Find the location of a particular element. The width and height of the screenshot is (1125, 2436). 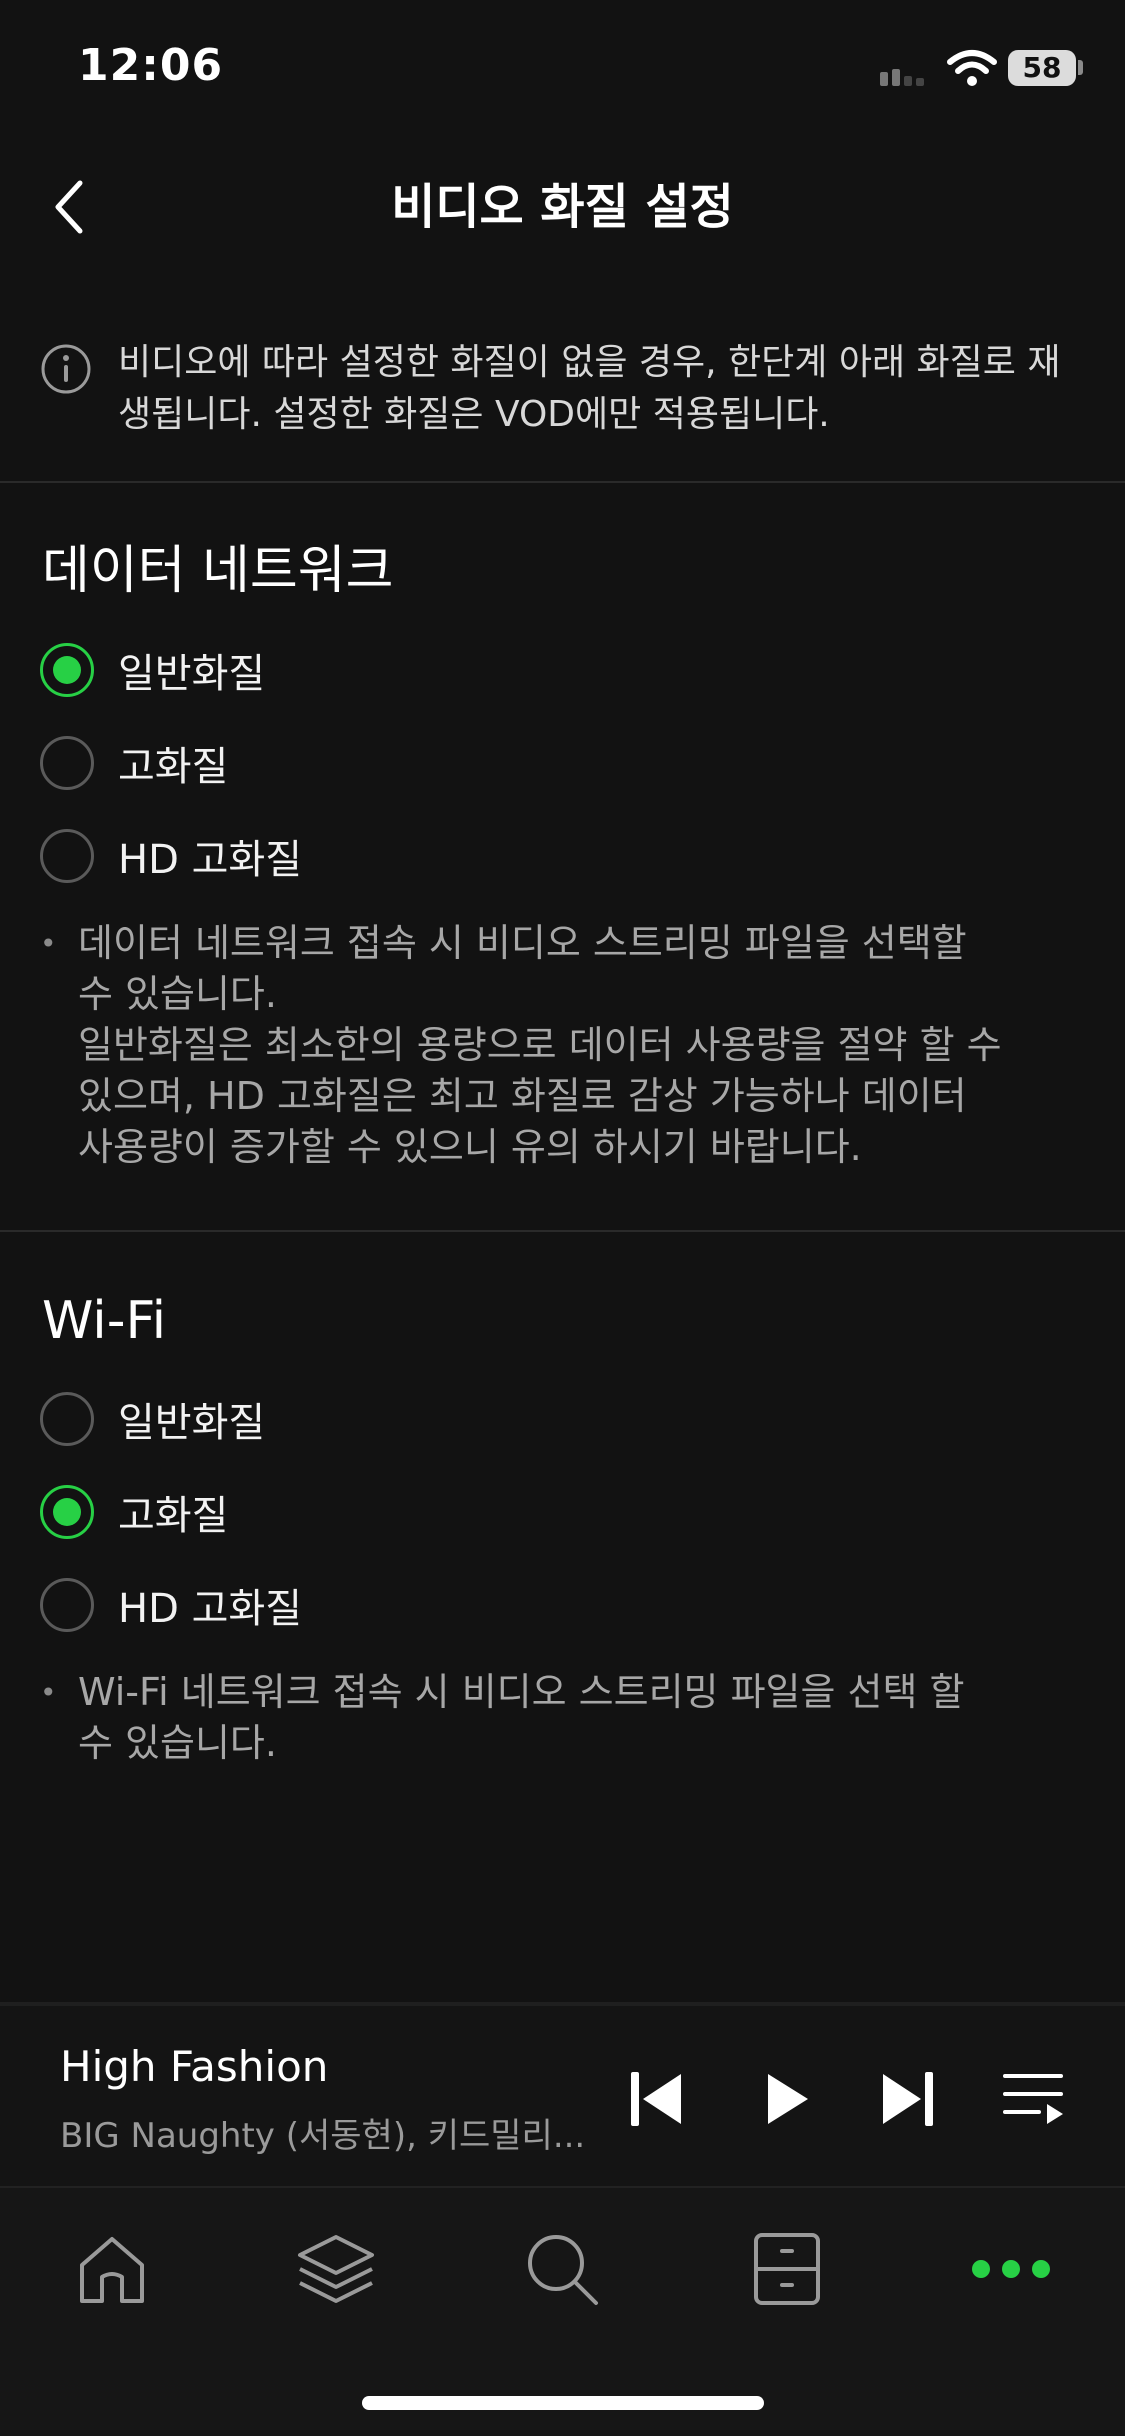

library-icon is located at coordinates (787, 2269).